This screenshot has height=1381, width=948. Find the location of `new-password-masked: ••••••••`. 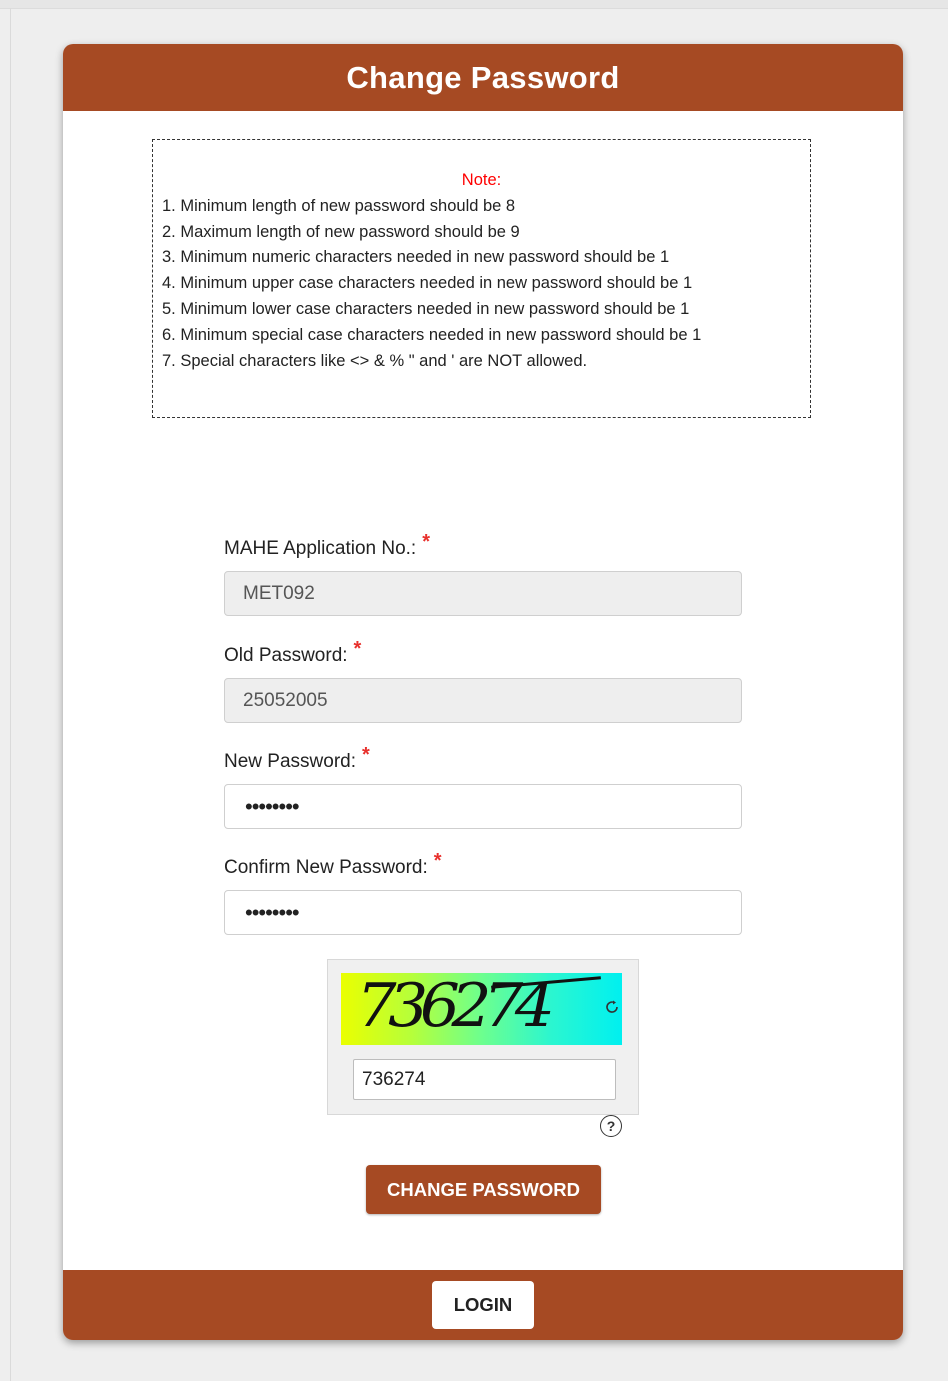

new-password-masked: •••••••• is located at coordinates (272, 806).